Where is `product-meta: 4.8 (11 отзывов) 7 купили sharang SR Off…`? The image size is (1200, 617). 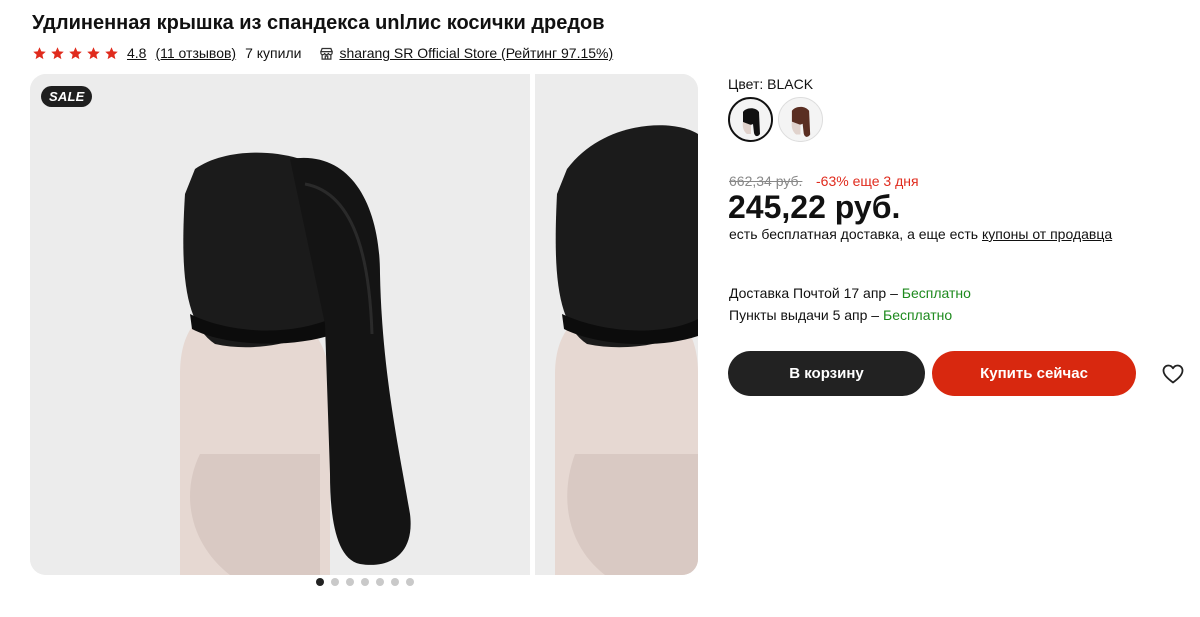 product-meta: 4.8 (11 отзывов) 7 купили sharang SR Off… is located at coordinates (322, 53).